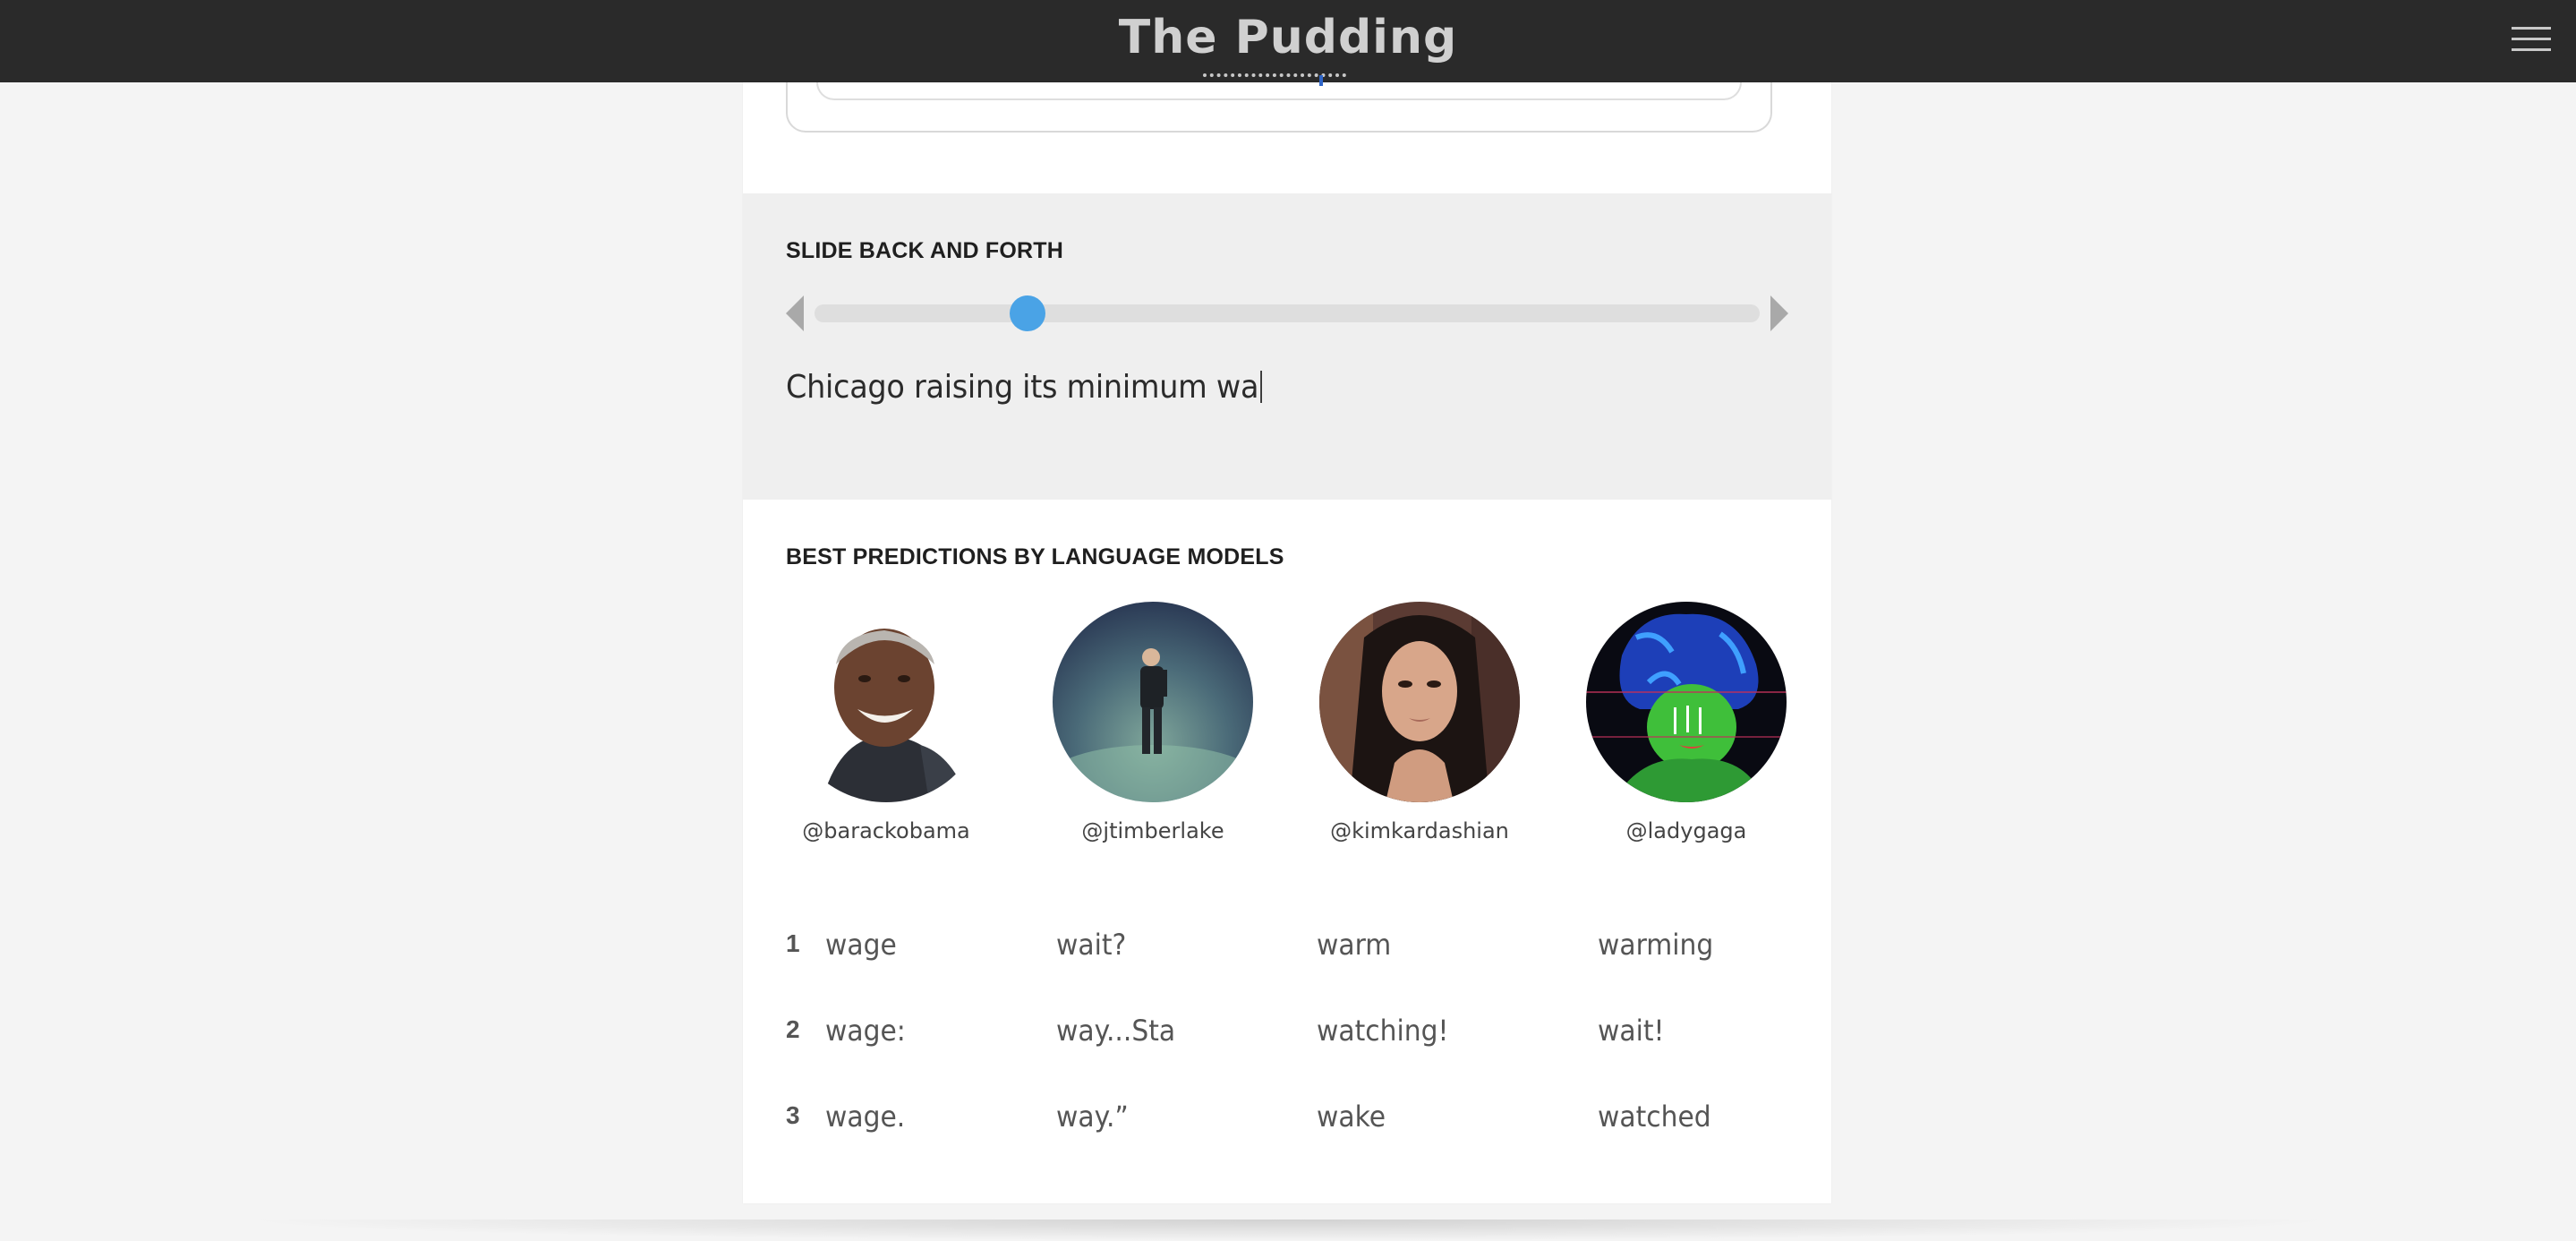 This screenshot has height=1241, width=2576. What do you see at coordinates (1354, 945) in the screenshot?
I see `prediction-word: warm` at bounding box center [1354, 945].